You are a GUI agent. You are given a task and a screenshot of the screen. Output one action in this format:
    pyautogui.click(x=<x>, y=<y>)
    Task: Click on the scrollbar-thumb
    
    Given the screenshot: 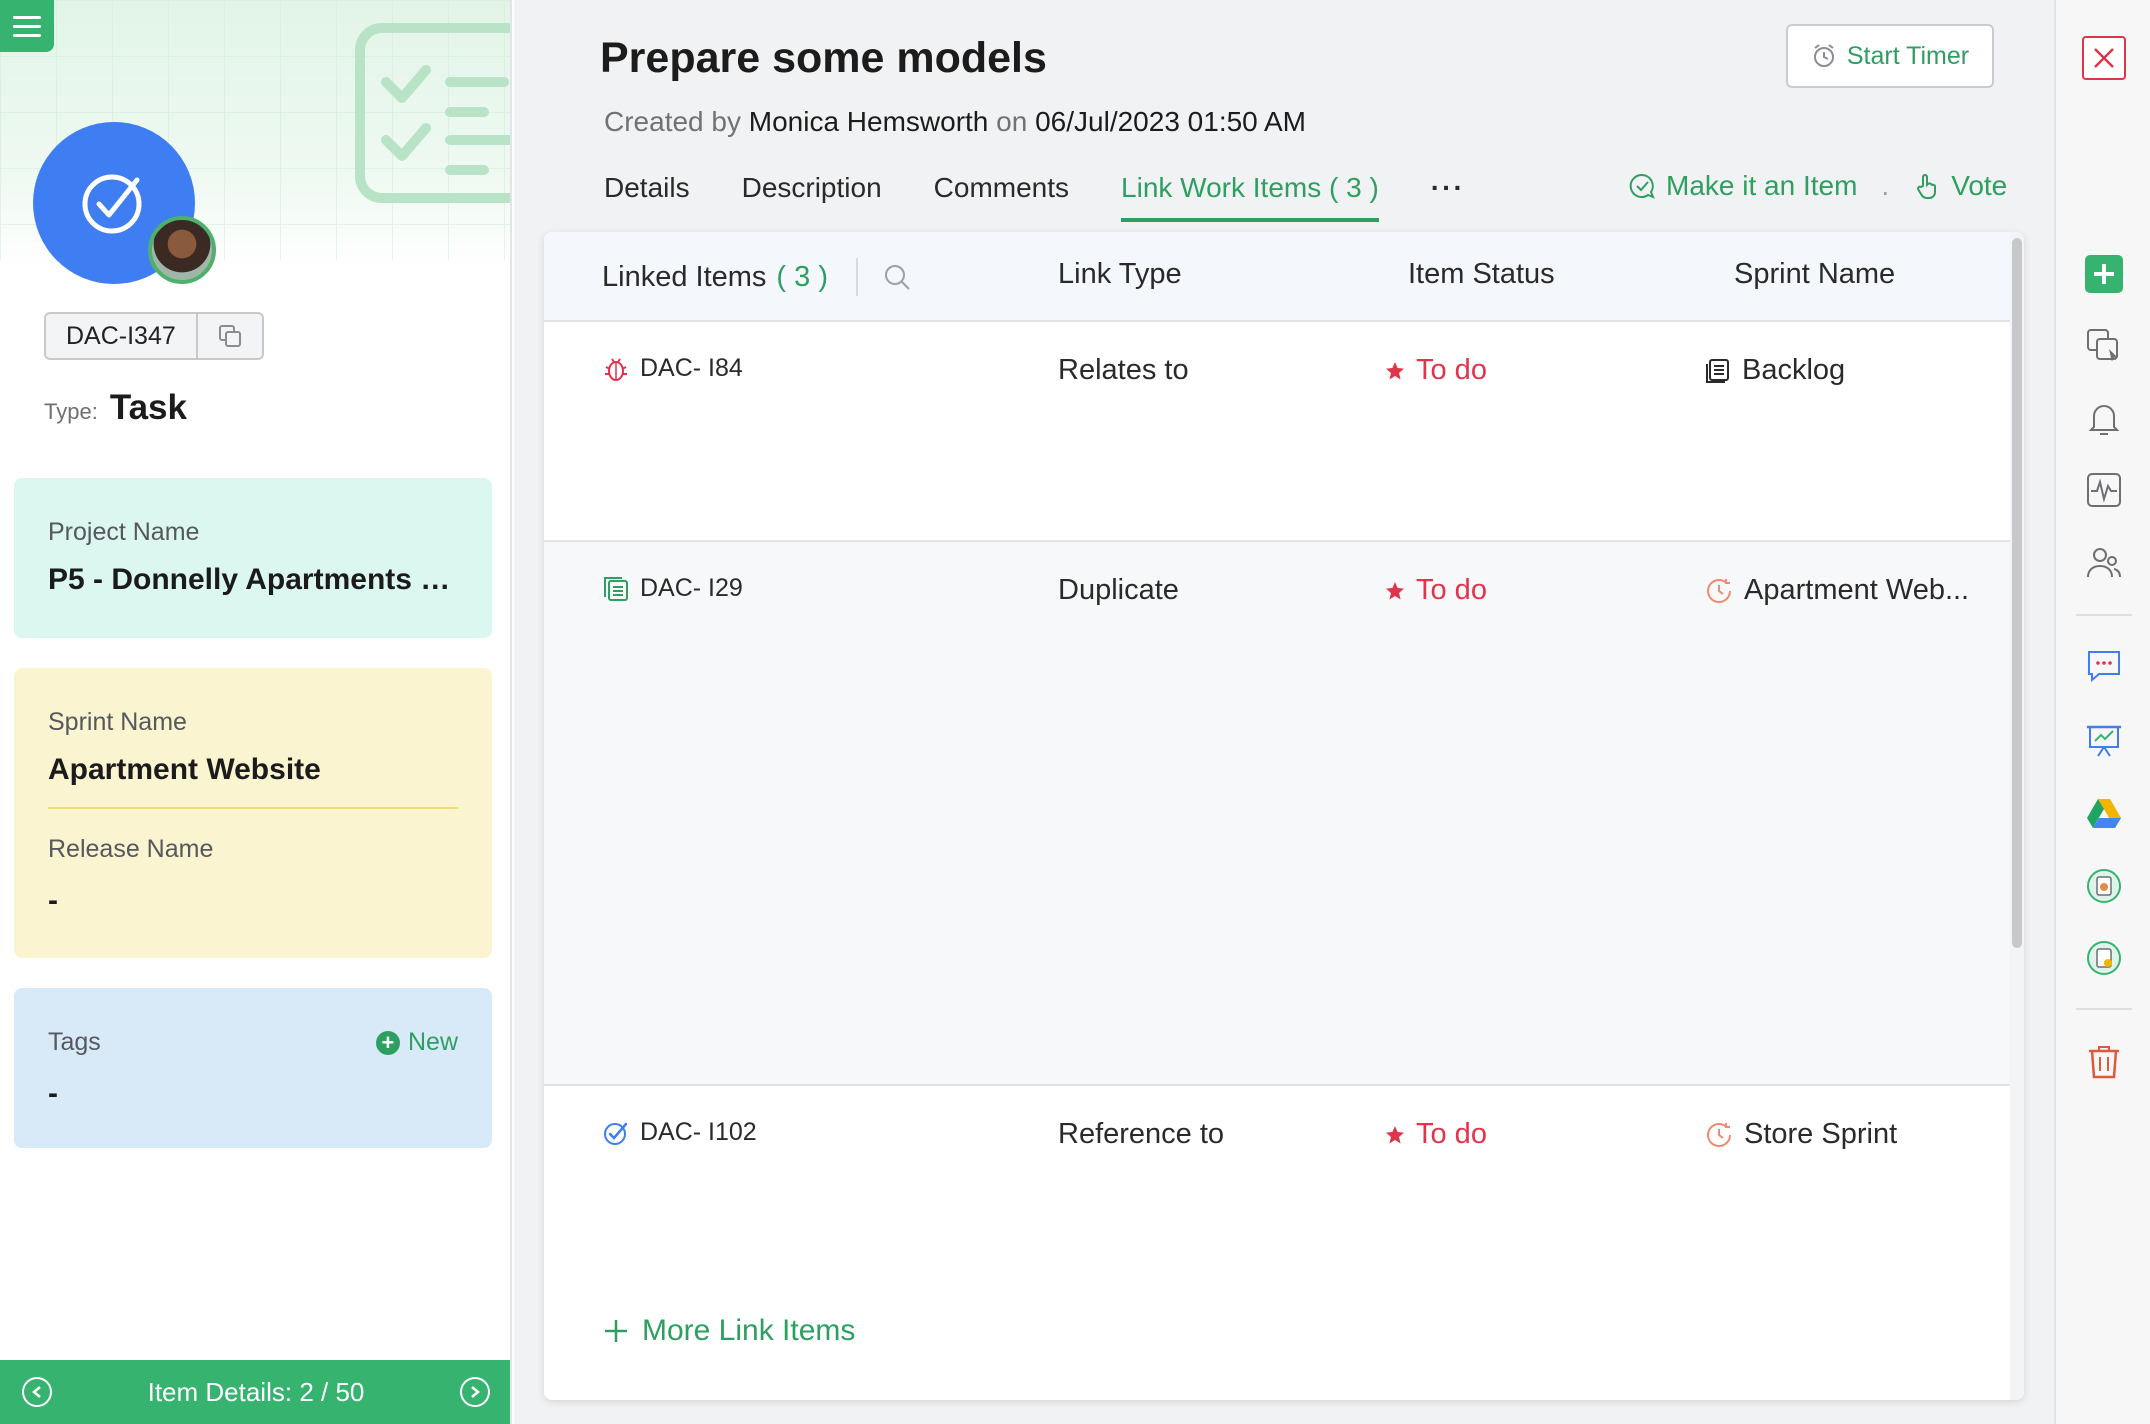 What is the action you would take?
    pyautogui.click(x=2017, y=593)
    